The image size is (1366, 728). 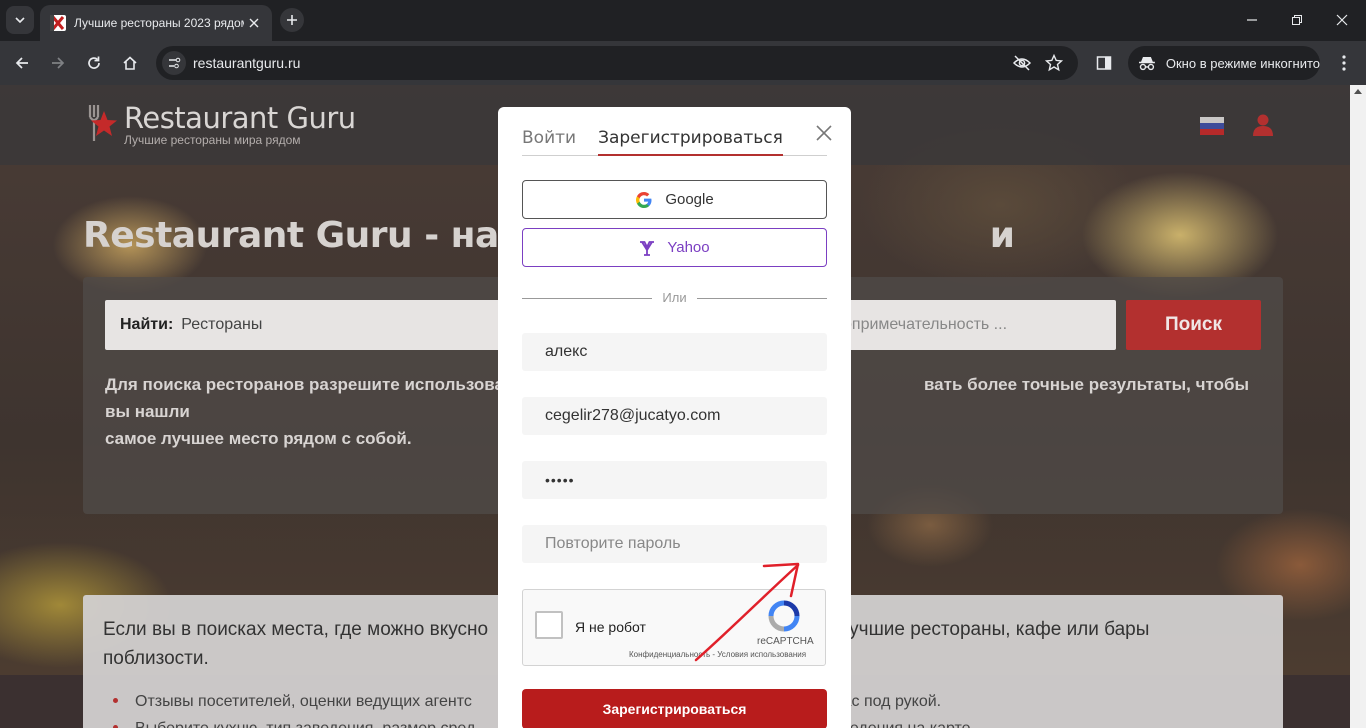 I want to click on name-field: алекс, so click(x=674, y=352).